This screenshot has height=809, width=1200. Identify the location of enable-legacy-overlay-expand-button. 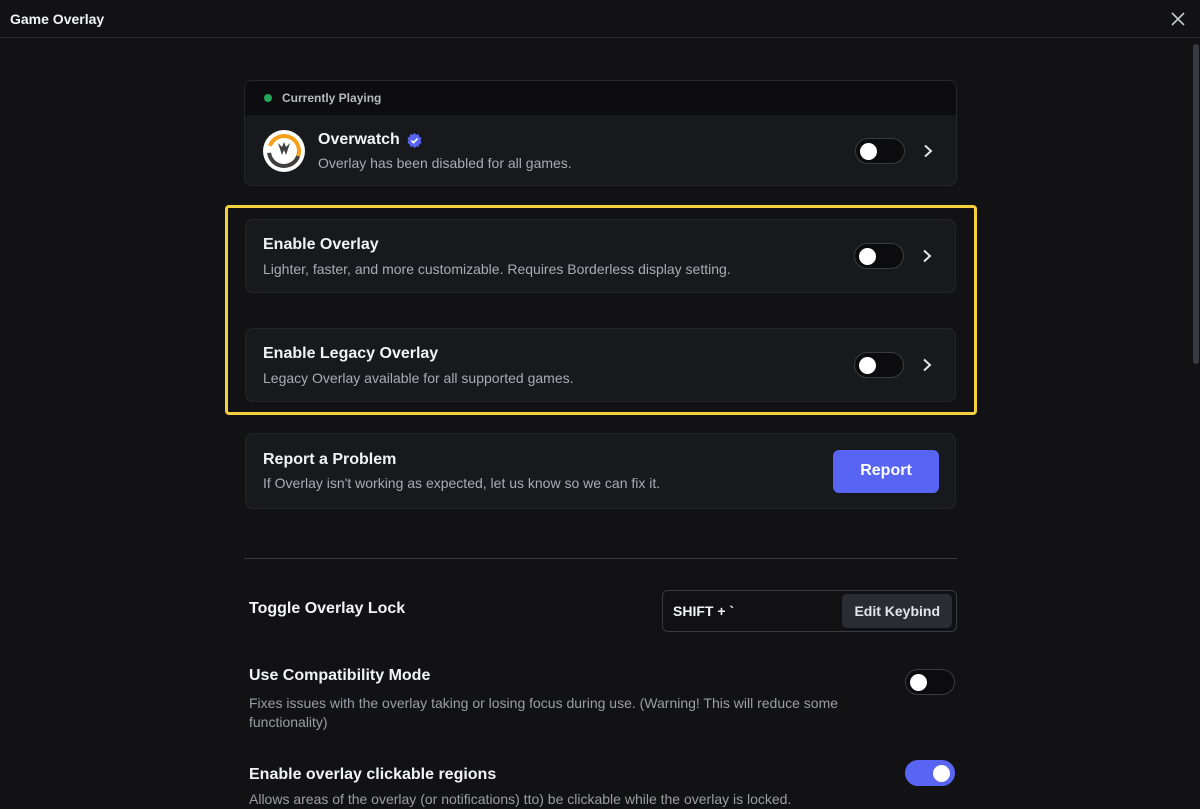
(927, 365).